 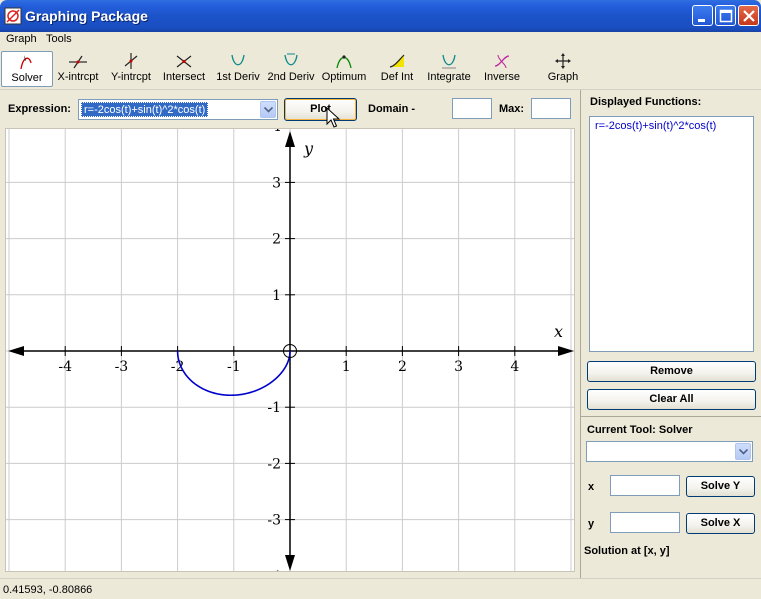 I want to click on tool-first-derivative: 1st Deriv, so click(x=238, y=69).